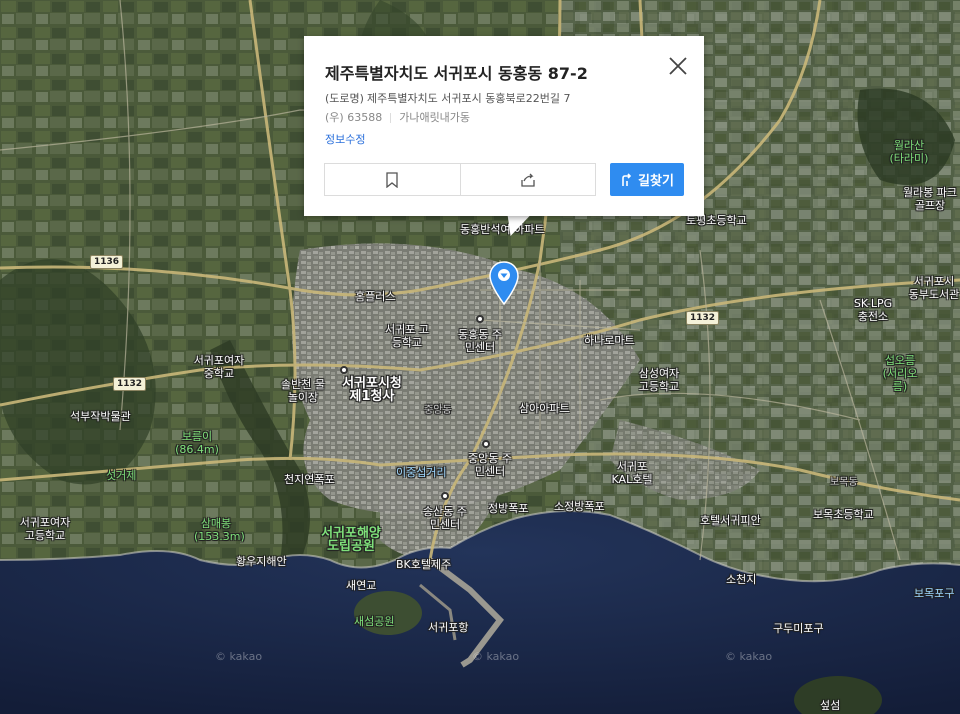 The image size is (960, 714). Describe the element at coordinates (486, 444) in the screenshot. I see `poi-marker-jungang` at that location.